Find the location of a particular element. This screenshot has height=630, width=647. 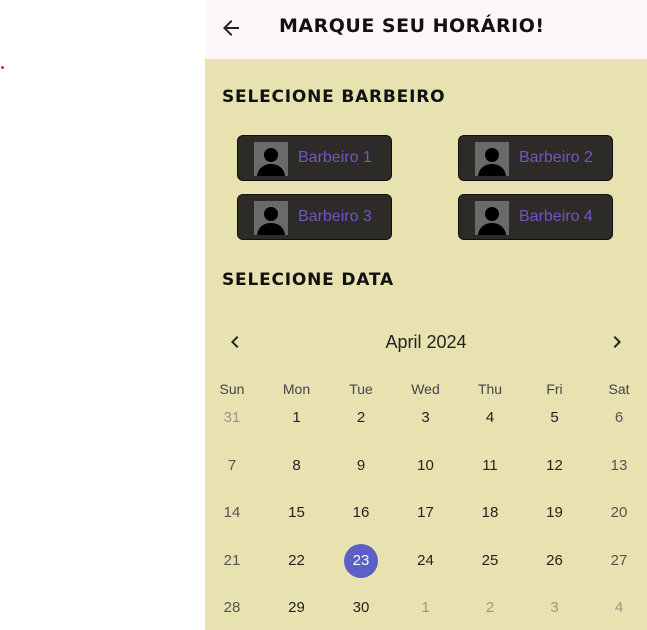

weekday-label: Sun is located at coordinates (232, 389).